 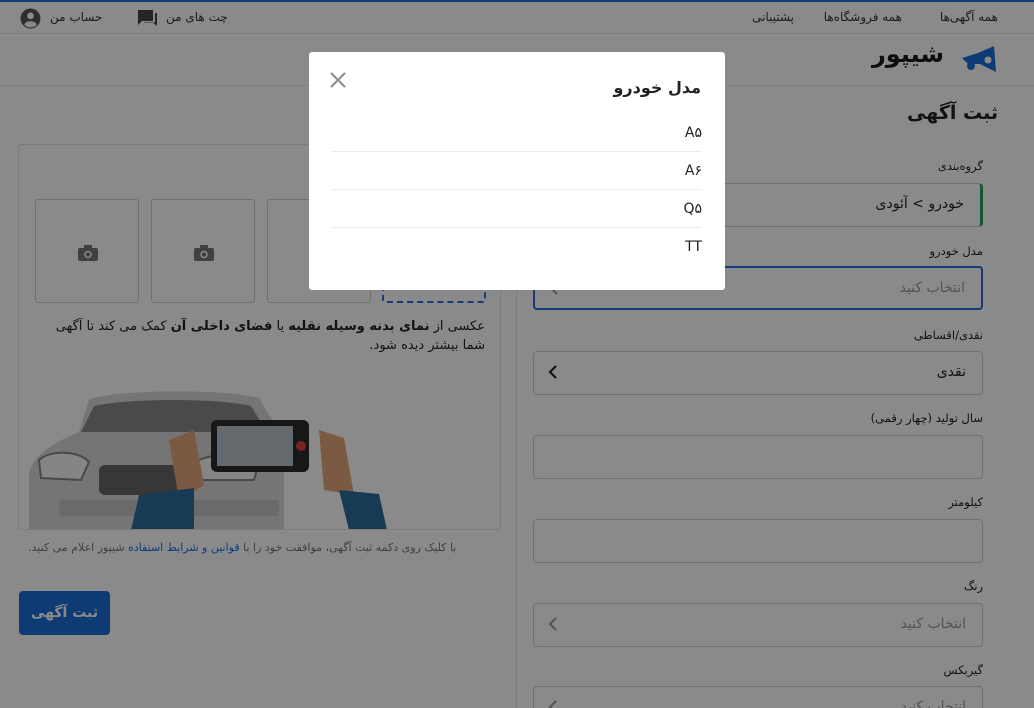 What do you see at coordinates (338, 80) in the screenshot?
I see `close-icon` at bounding box center [338, 80].